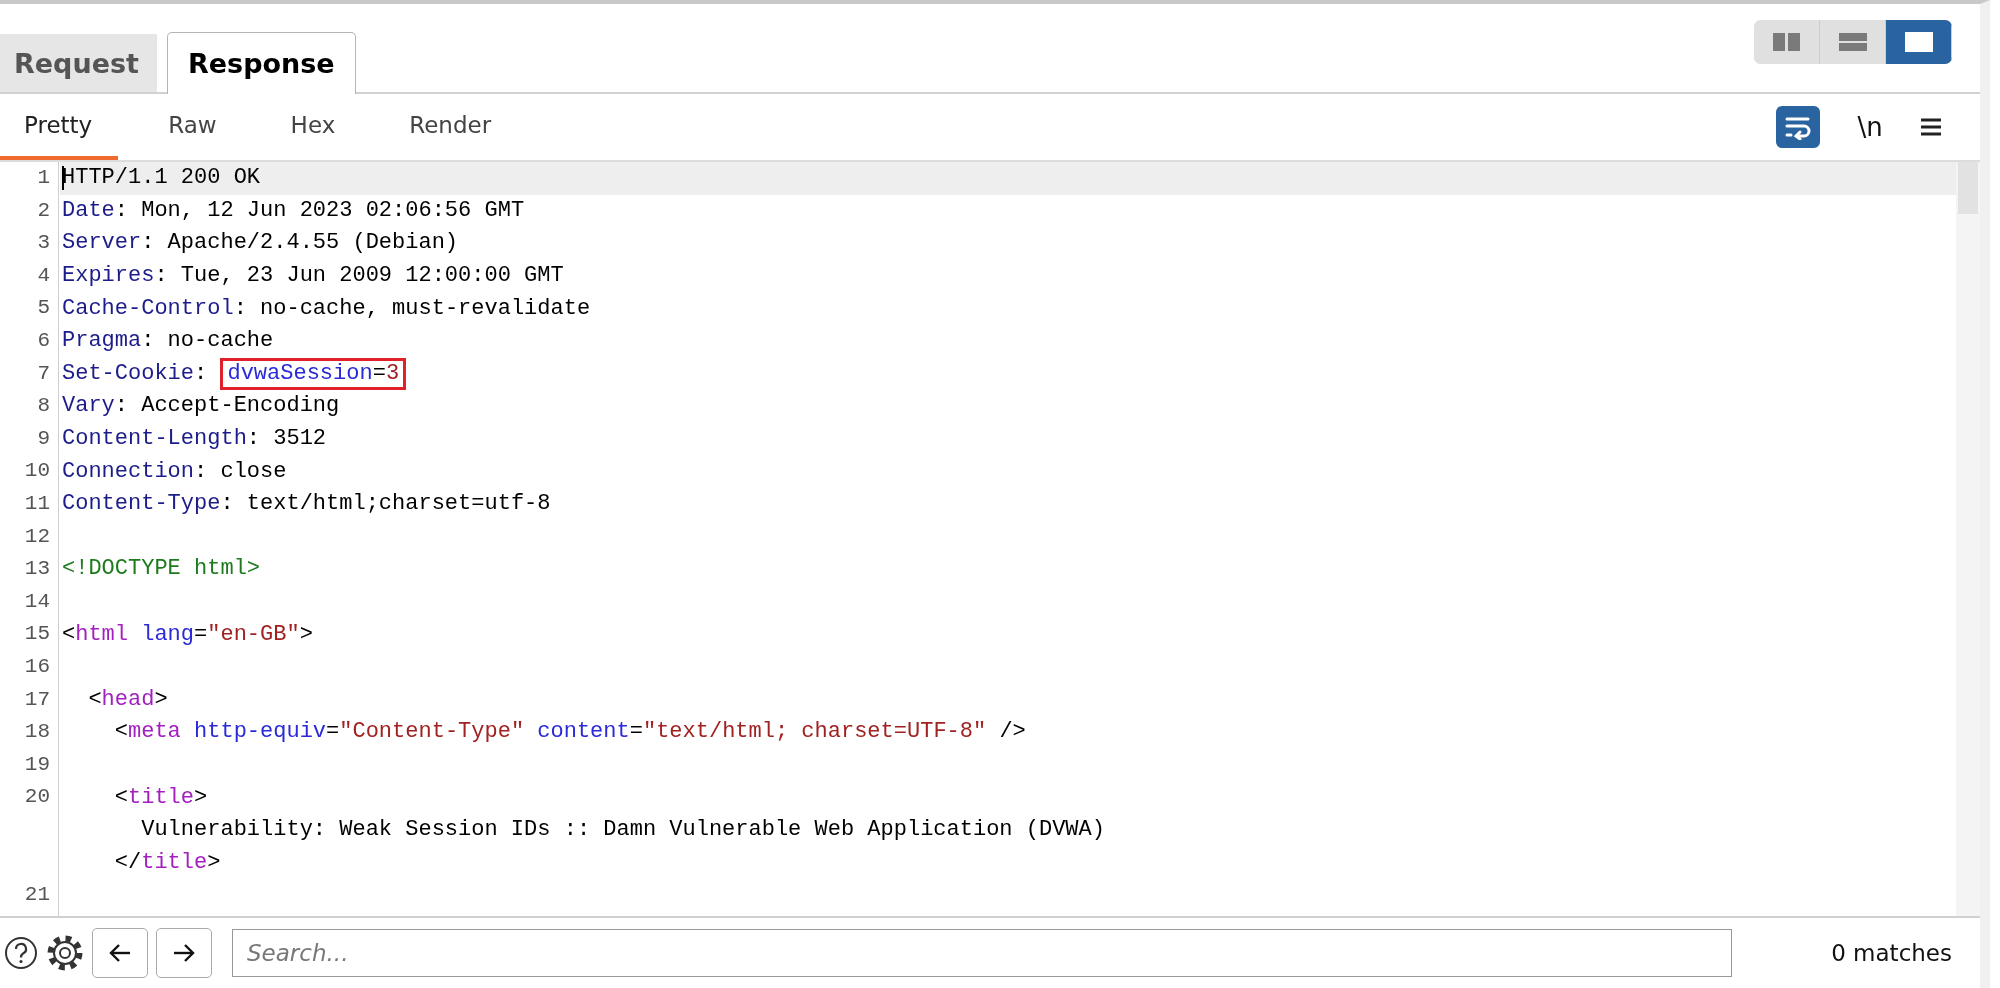  I want to click on line-number: 1, so click(43, 177).